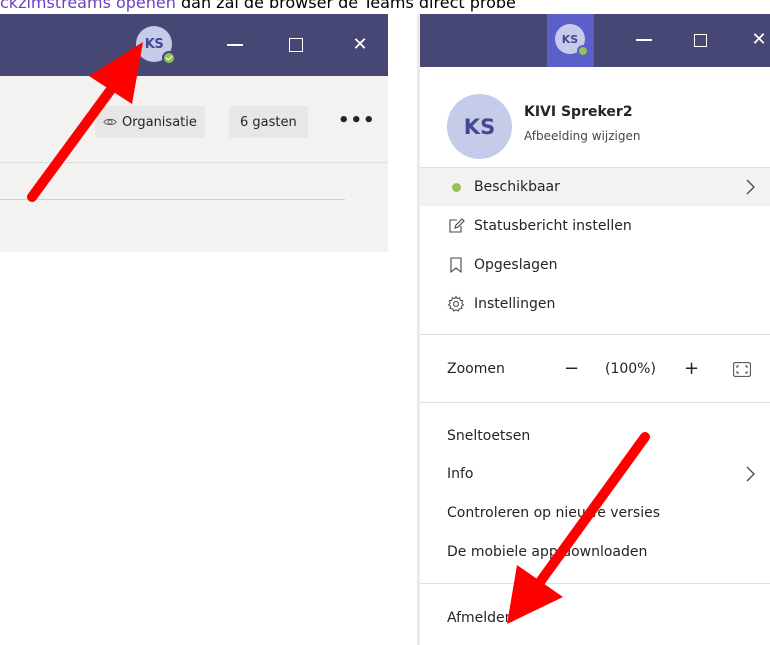 The height and width of the screenshot is (645, 770). What do you see at coordinates (456, 226) in the screenshot?
I see `edit-note-icon` at bounding box center [456, 226].